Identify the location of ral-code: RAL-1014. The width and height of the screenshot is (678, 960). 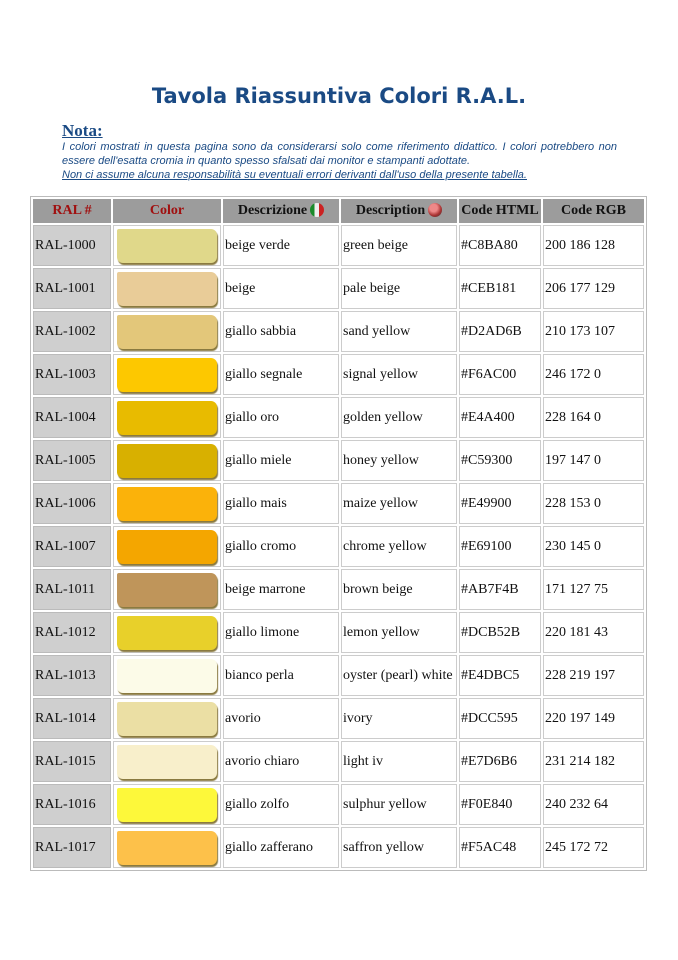
(72, 718).